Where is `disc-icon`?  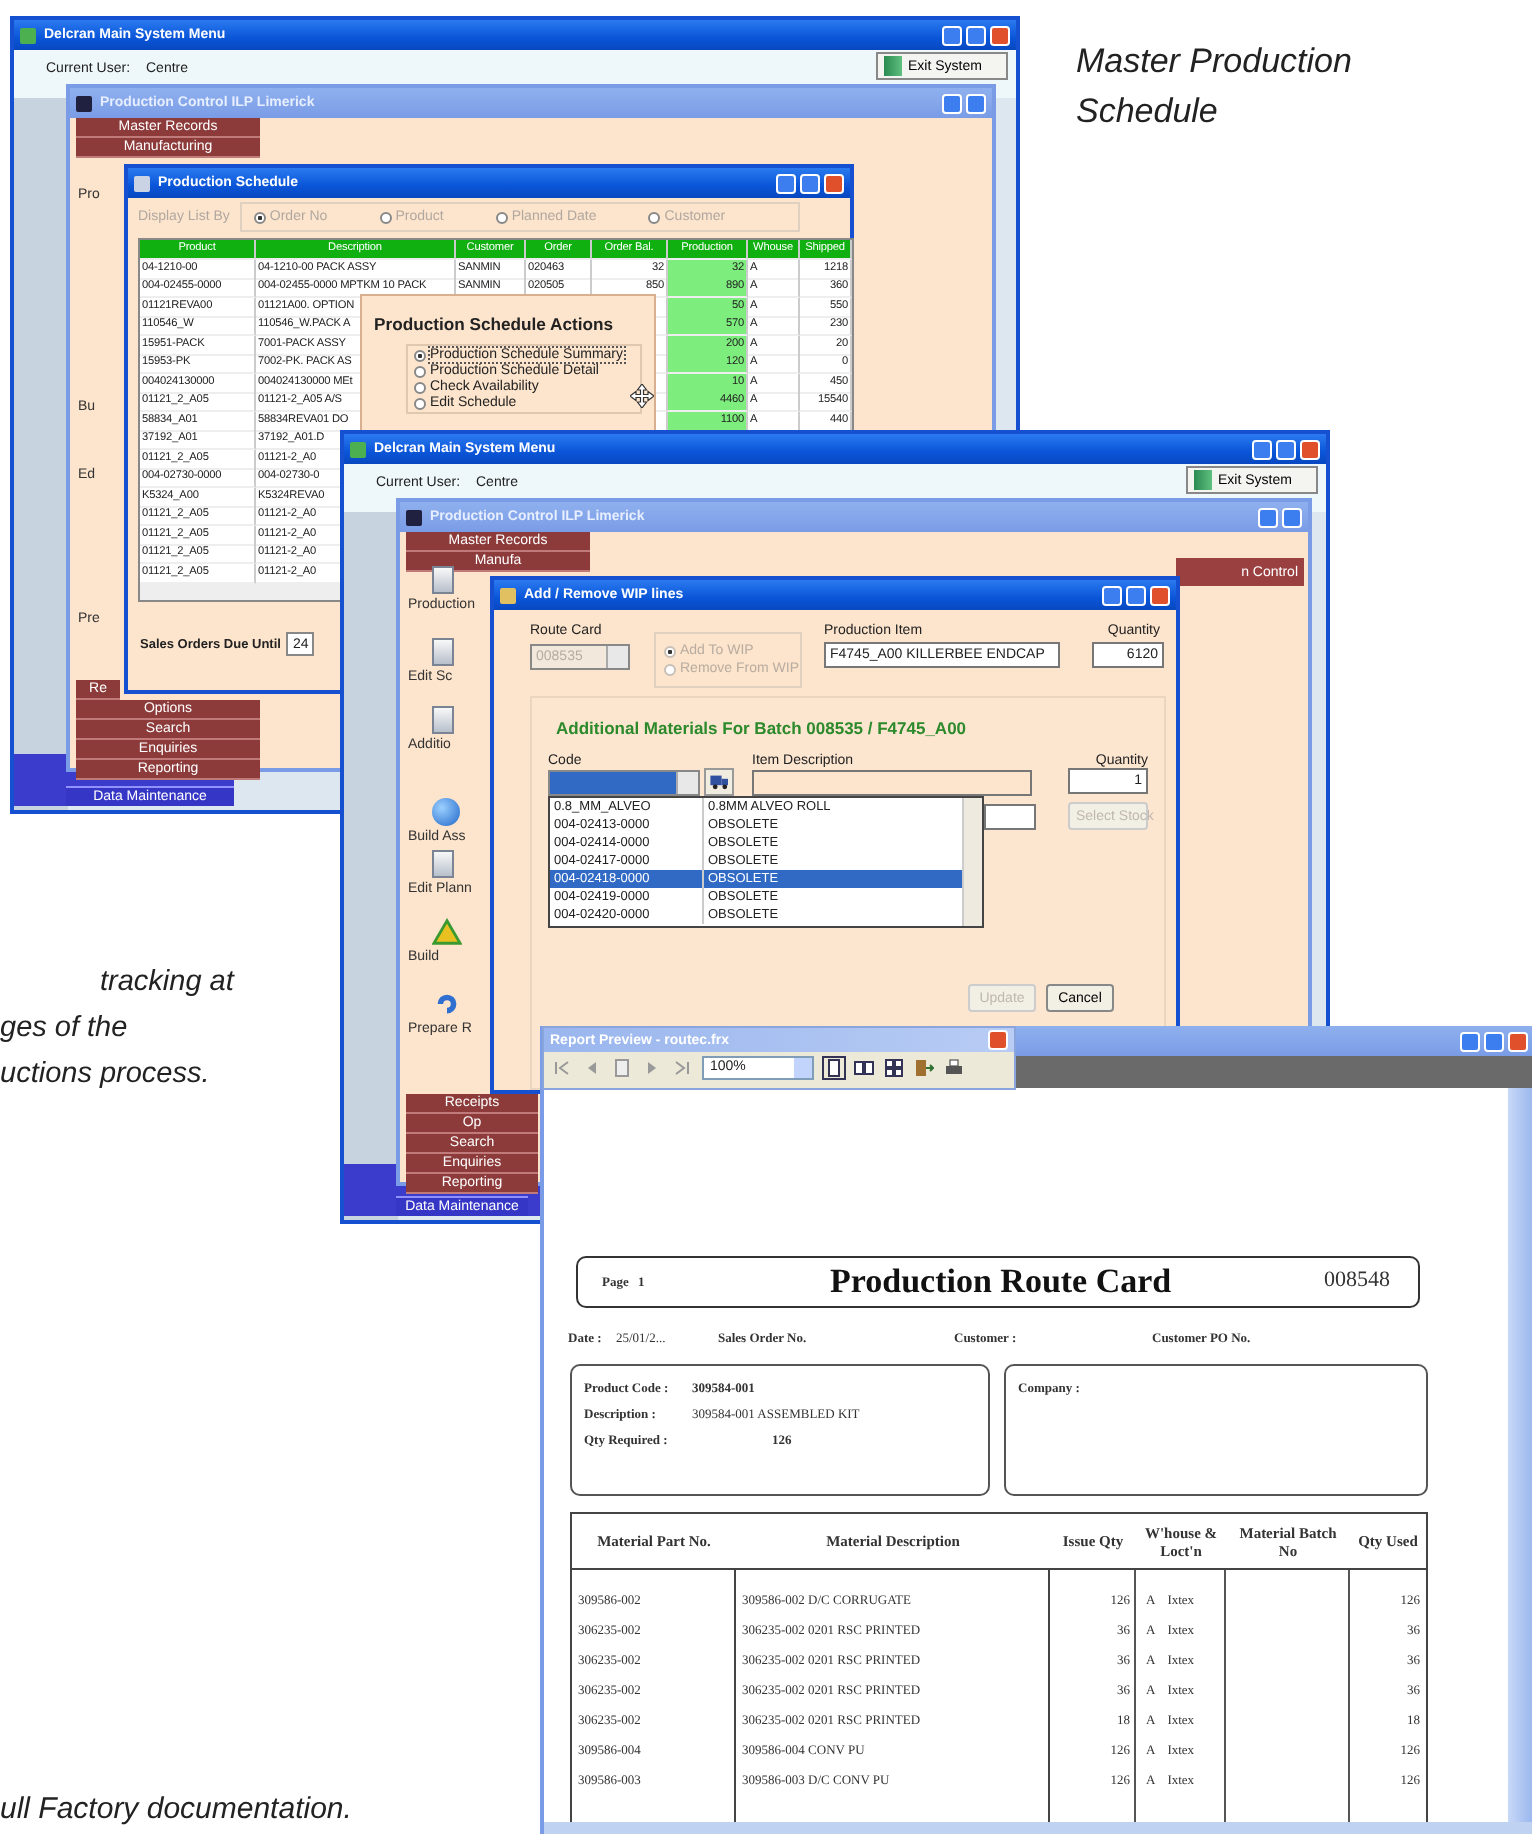
disc-icon is located at coordinates (446, 812).